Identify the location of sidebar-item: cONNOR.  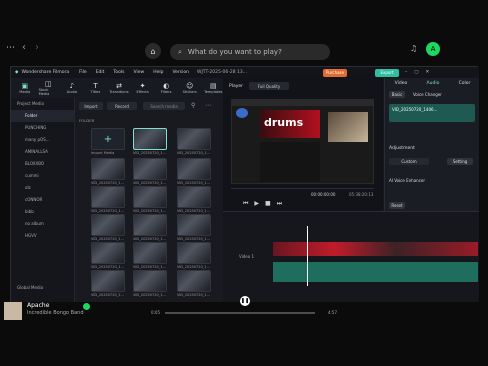
(42, 200).